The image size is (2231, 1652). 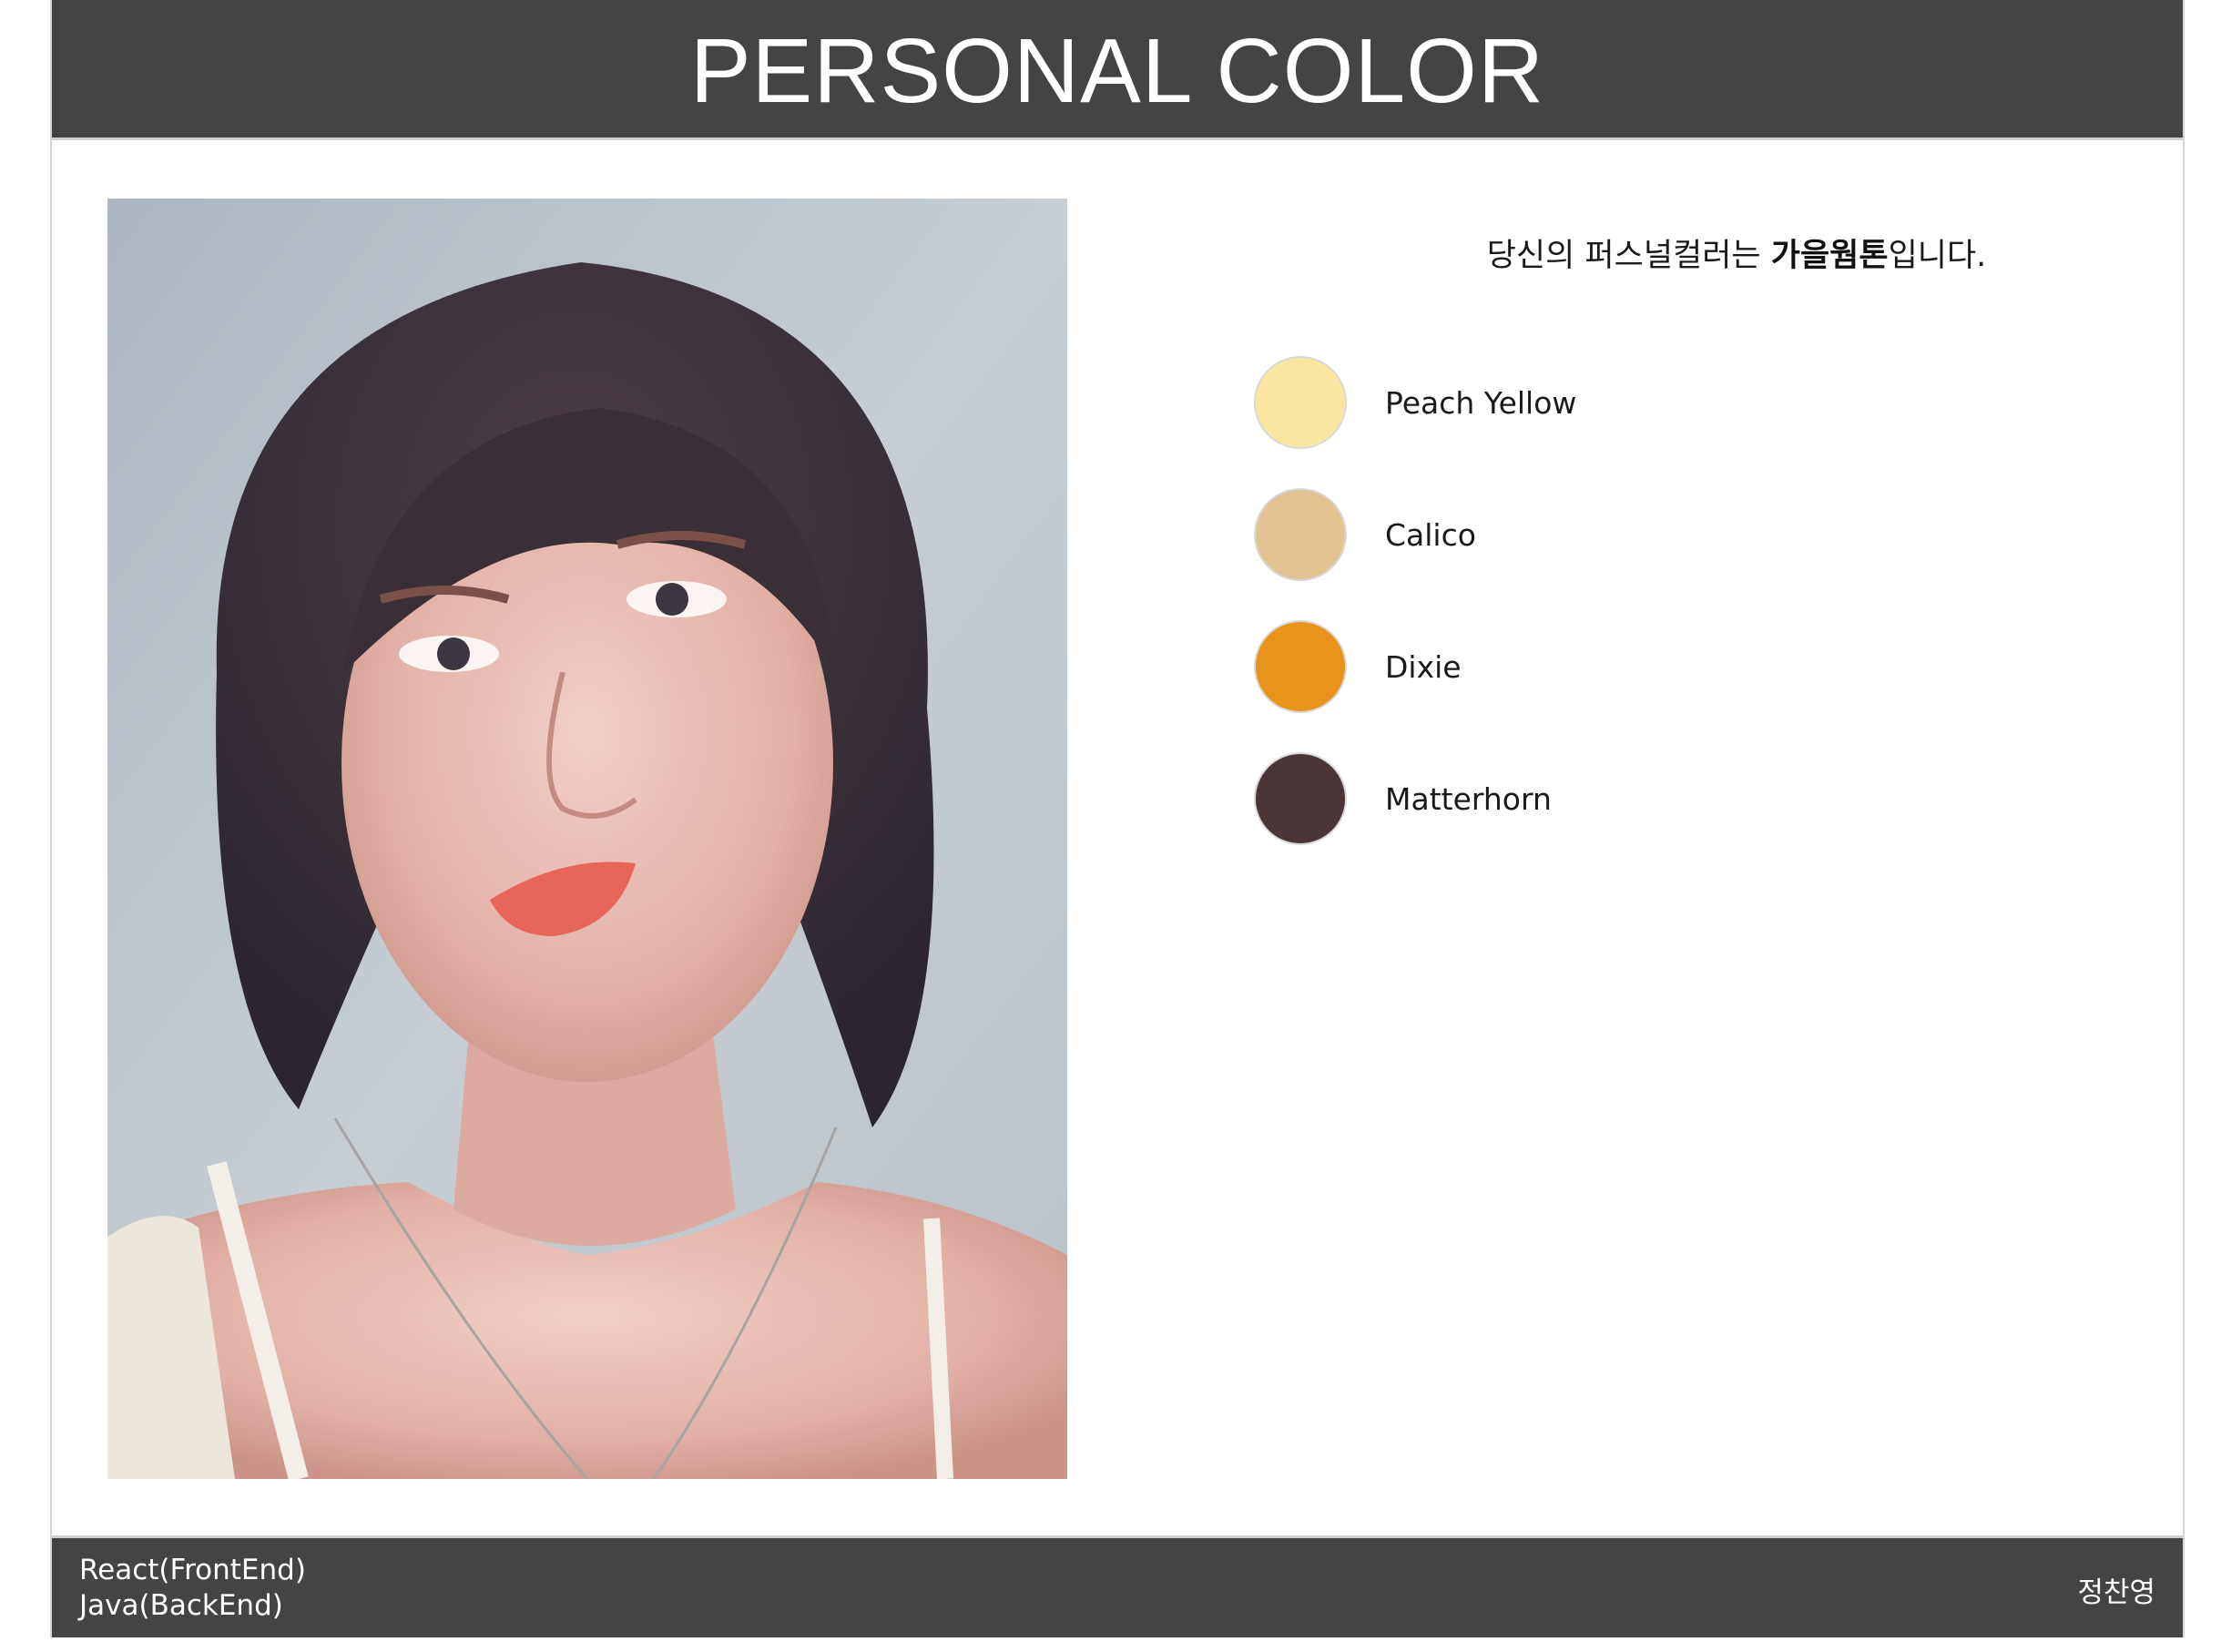 I want to click on header-bar: PERSONAL COLOR, so click(x=1118, y=70).